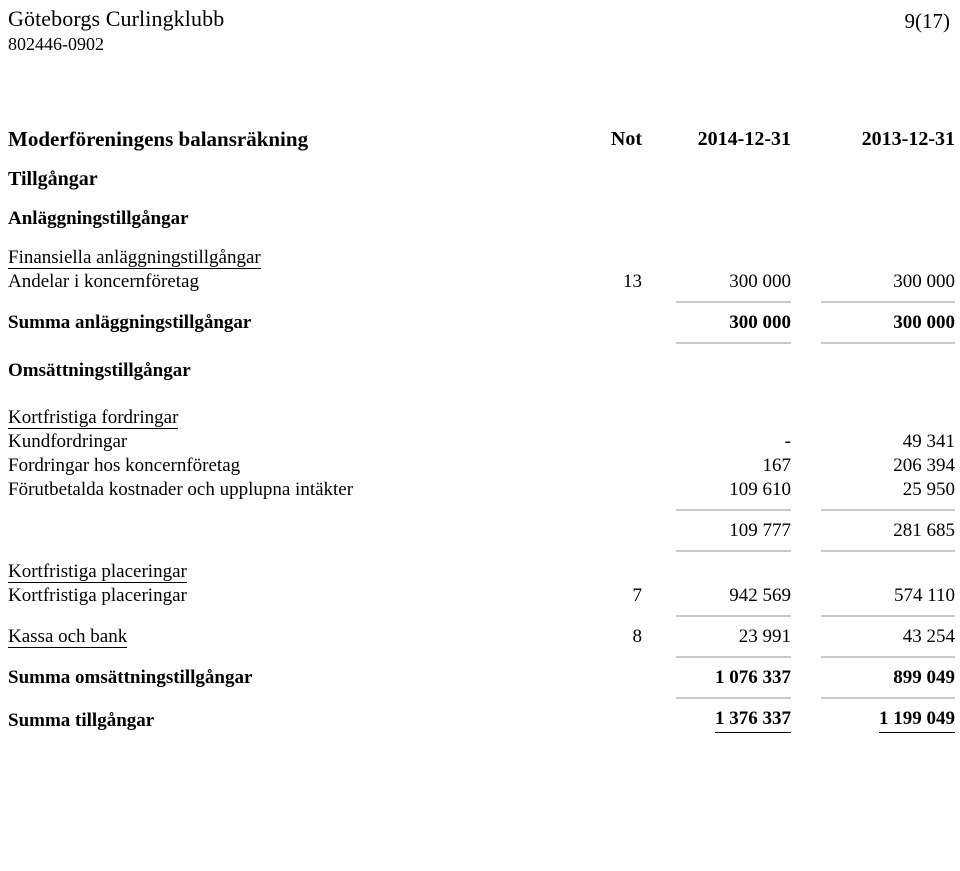 This screenshot has height=871, width=960. What do you see at coordinates (265, 572) in the screenshot?
I see `group-label-cell: Kortfristiga placeringar` at bounding box center [265, 572].